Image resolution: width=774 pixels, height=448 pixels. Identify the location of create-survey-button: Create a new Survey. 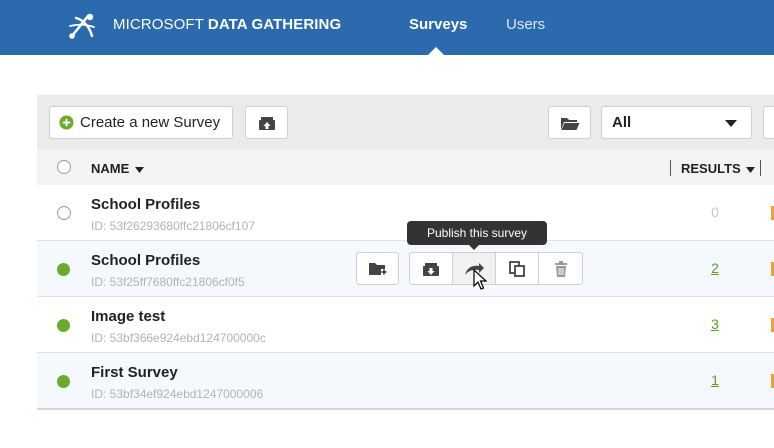
(141, 122).